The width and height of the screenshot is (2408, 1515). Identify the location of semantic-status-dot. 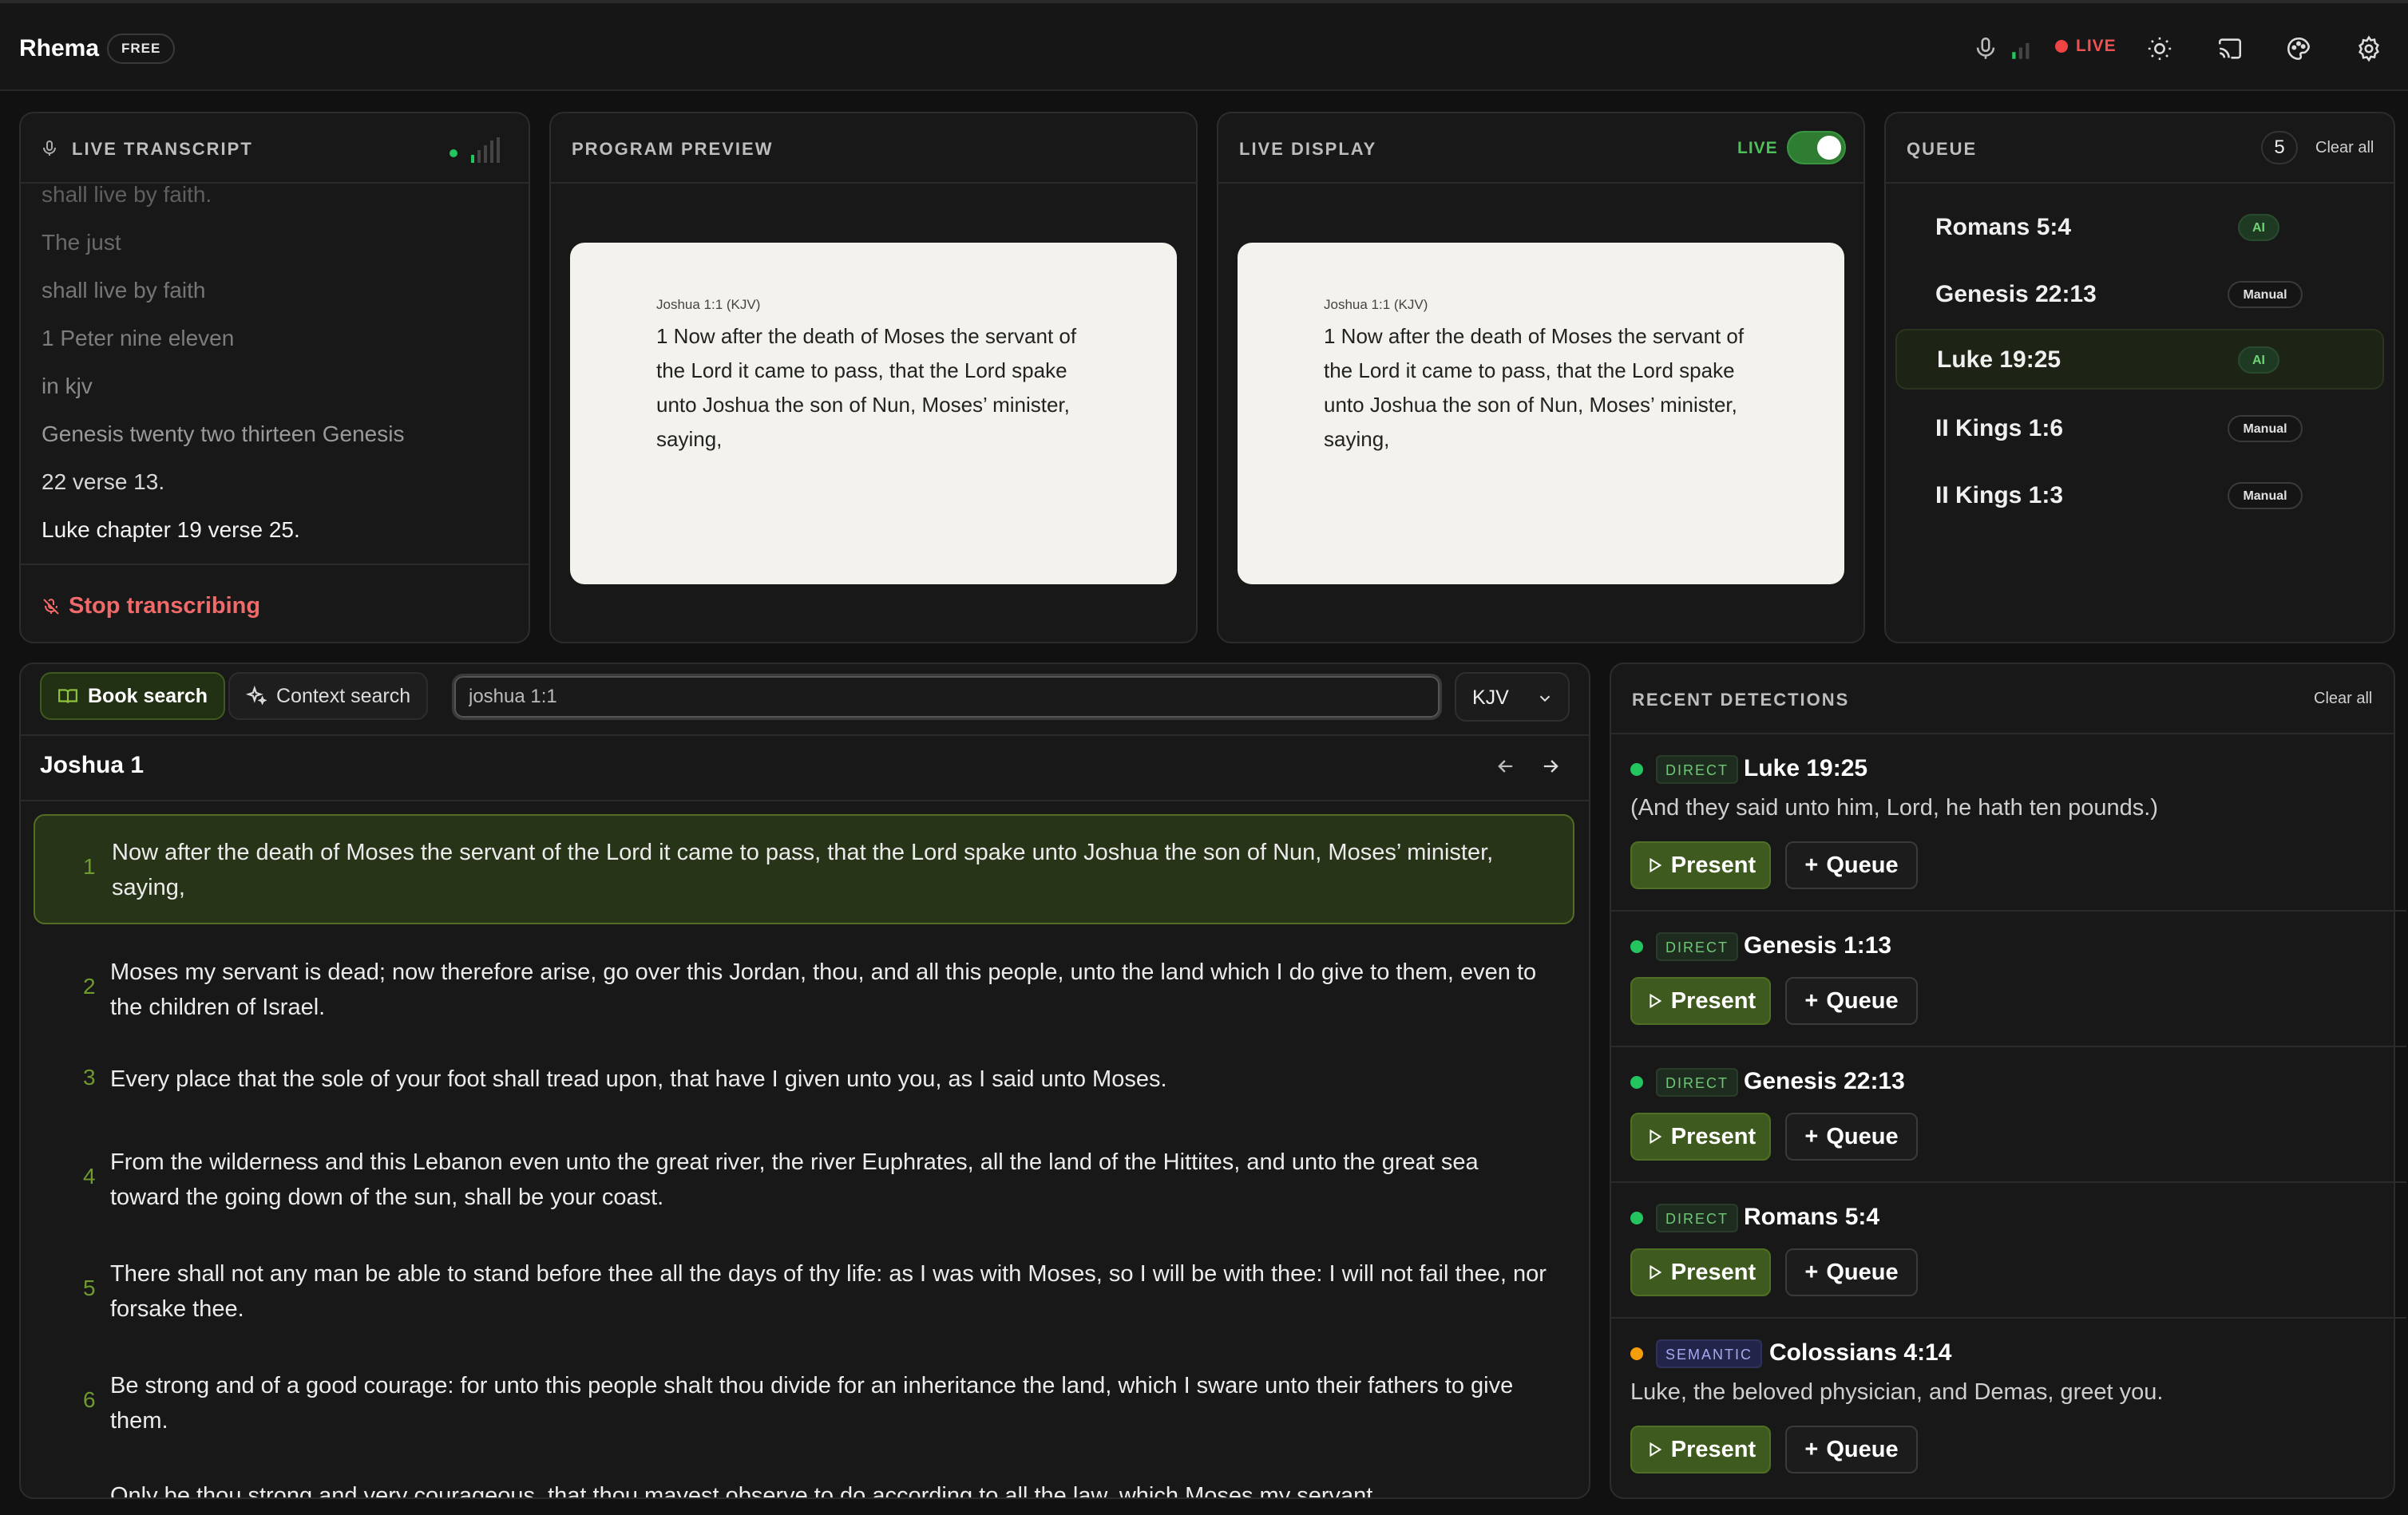
(1637, 1353).